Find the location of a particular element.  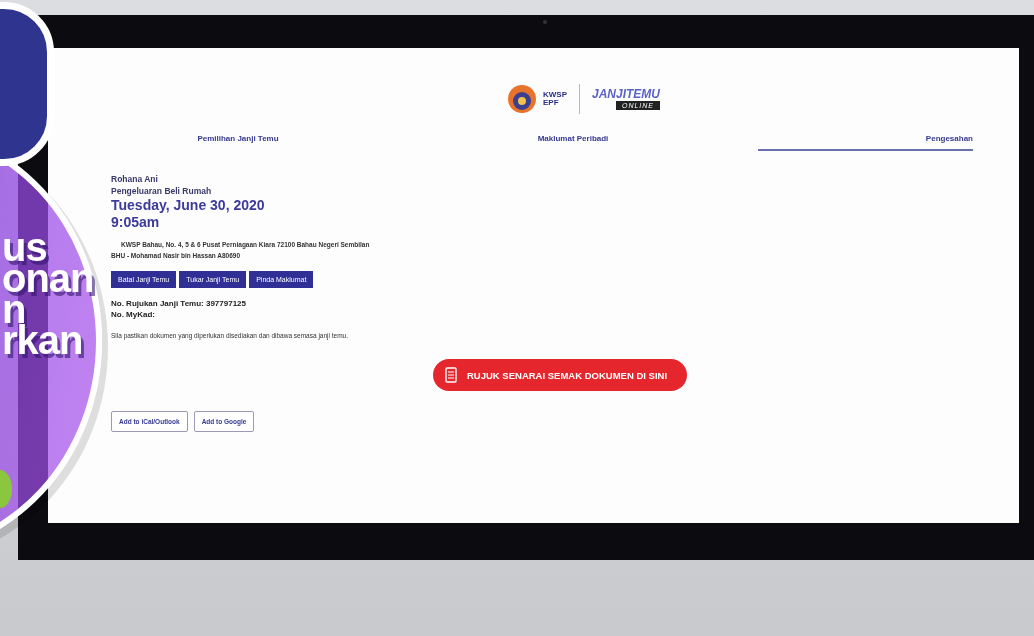

step-tab: Maklumat Peribadi is located at coordinates (573, 139).